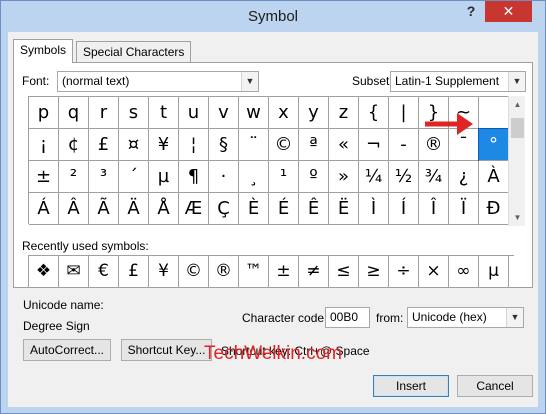 The width and height of the screenshot is (546, 414). What do you see at coordinates (194, 113) in the screenshot?
I see `symbol-cell: u` at bounding box center [194, 113].